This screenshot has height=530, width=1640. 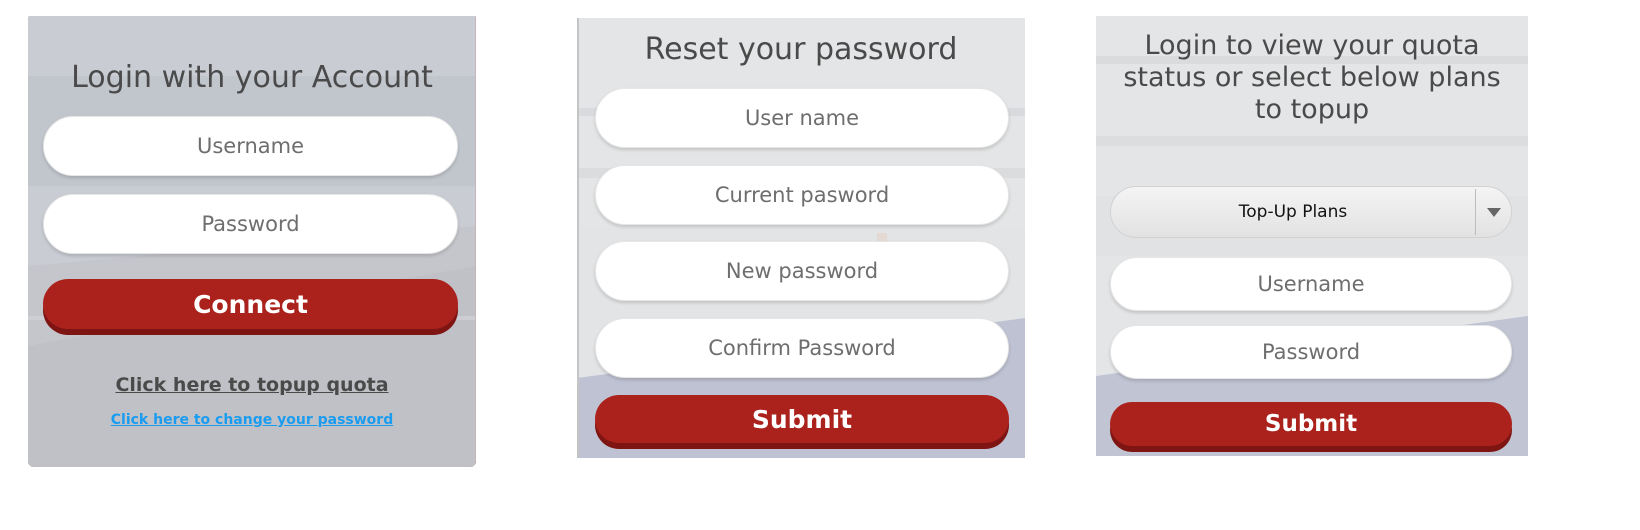 I want to click on quota-username-input, so click(x=1311, y=284).